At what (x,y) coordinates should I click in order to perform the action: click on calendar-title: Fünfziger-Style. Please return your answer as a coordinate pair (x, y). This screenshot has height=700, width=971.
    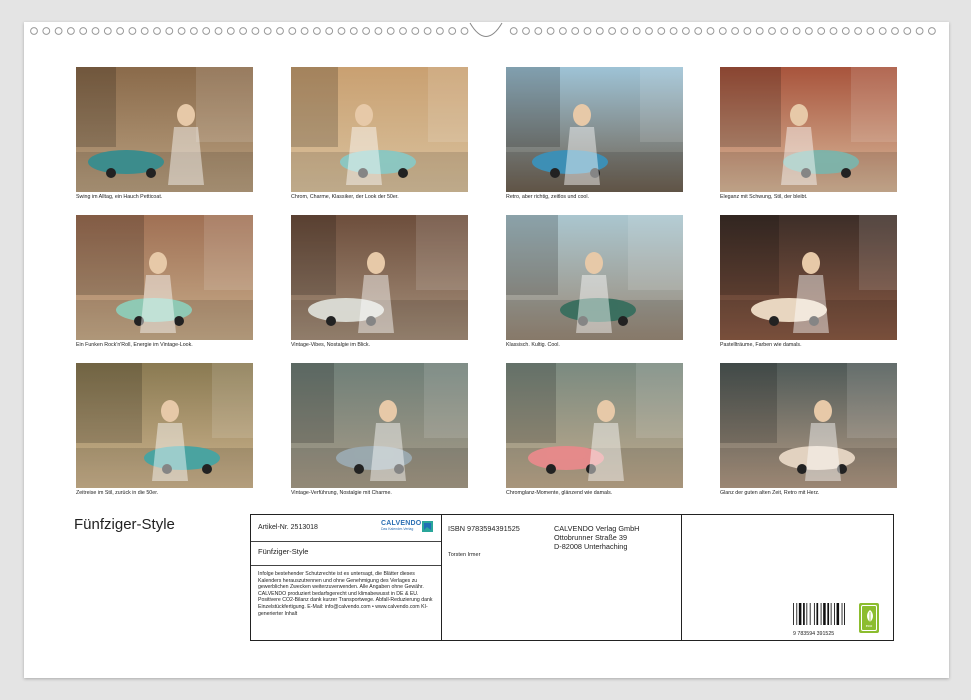
    Looking at the image, I should click on (124, 524).